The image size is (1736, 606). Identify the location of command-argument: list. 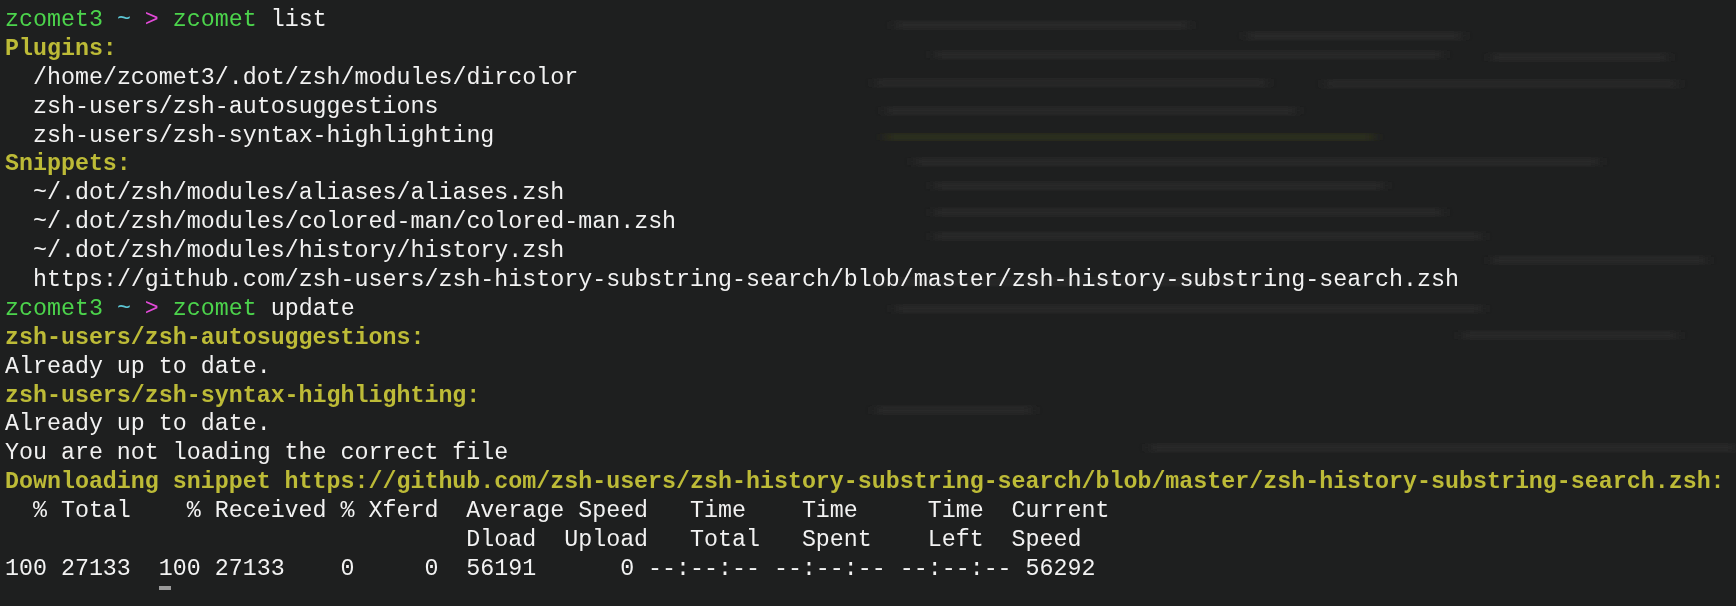
(298, 20).